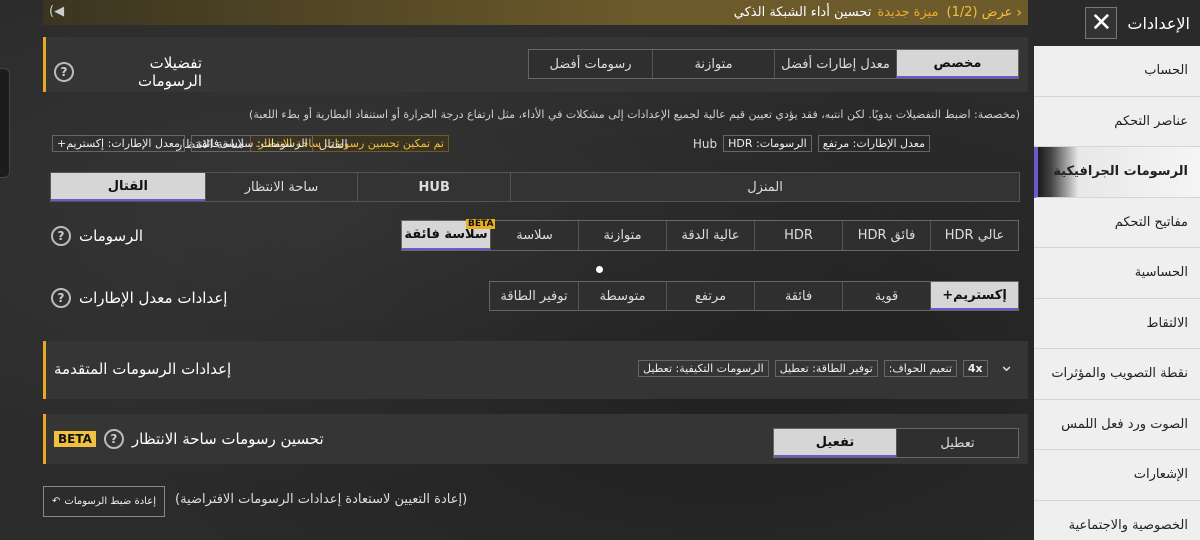 This screenshot has width=1200, height=540. I want to click on lobby-enhance-title: تحسين رسومات ساحة الانتظار, so click(227, 439).